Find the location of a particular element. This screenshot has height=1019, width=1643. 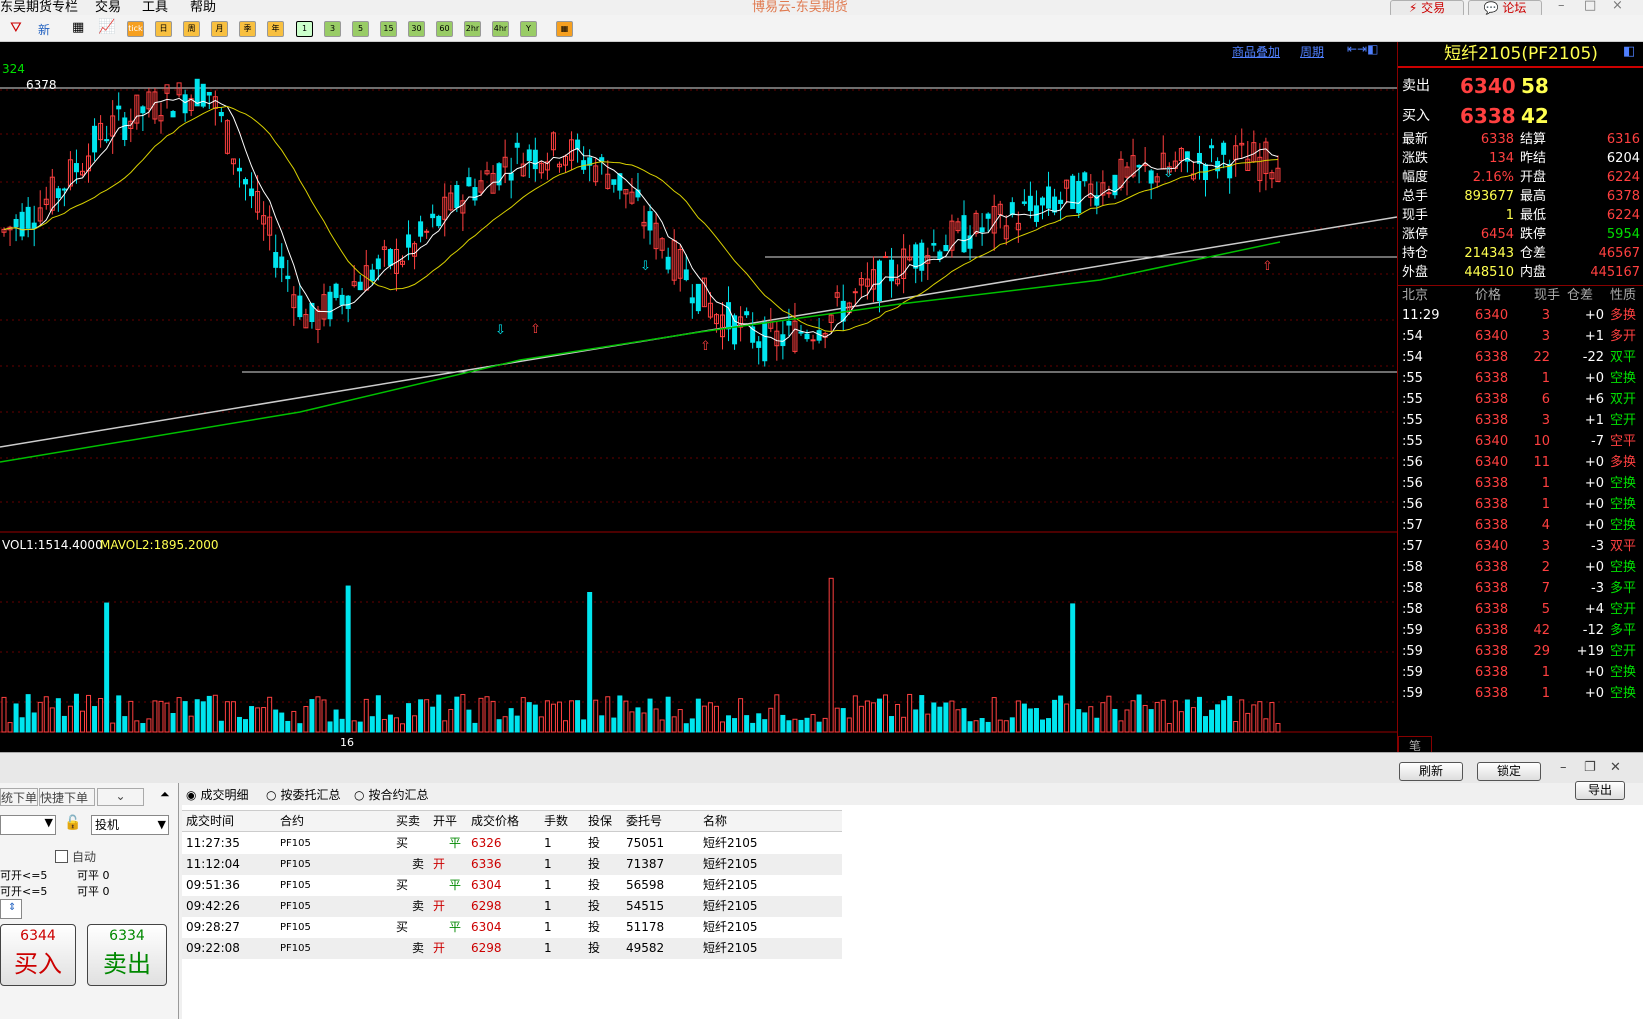

panel-toggle-icon: ◧ is located at coordinates (1629, 51).